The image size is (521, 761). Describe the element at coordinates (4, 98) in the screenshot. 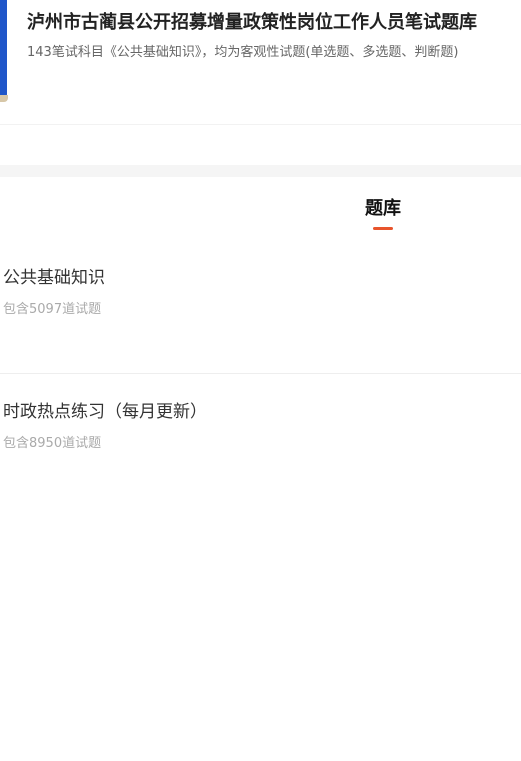

I see `exam-cover-edge` at that location.